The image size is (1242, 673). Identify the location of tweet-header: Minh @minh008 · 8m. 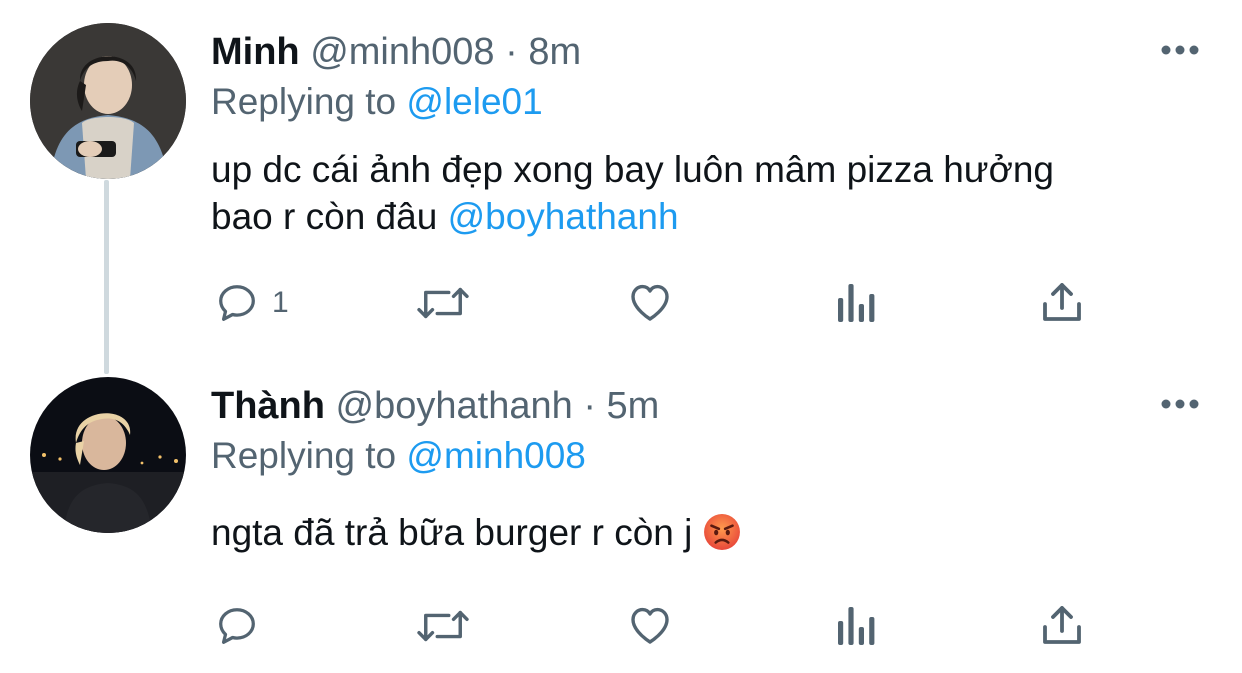
(396, 52).